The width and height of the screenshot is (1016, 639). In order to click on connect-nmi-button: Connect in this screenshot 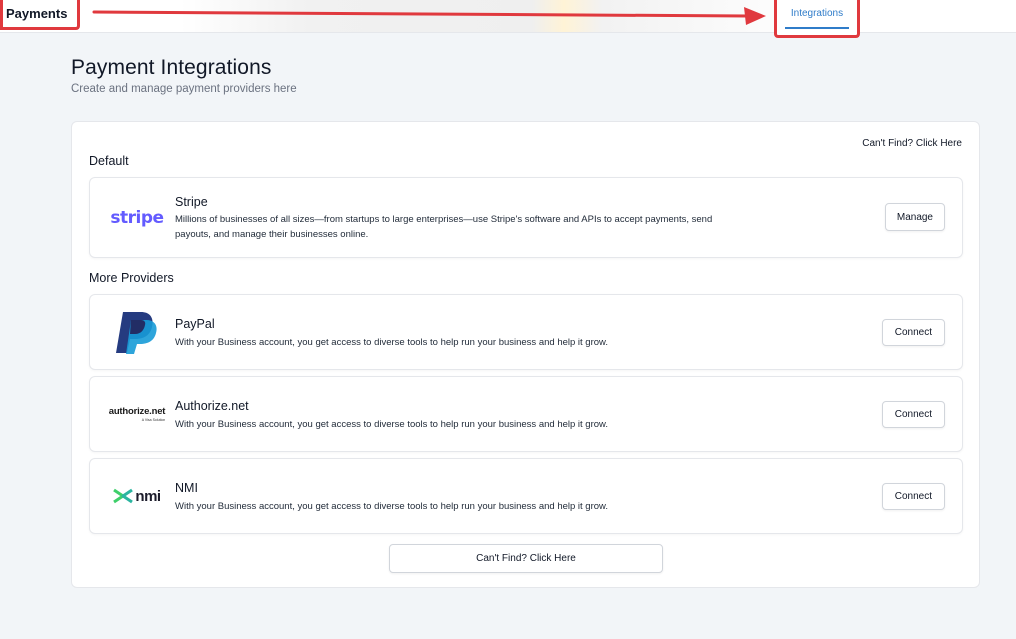, I will do `click(913, 496)`.